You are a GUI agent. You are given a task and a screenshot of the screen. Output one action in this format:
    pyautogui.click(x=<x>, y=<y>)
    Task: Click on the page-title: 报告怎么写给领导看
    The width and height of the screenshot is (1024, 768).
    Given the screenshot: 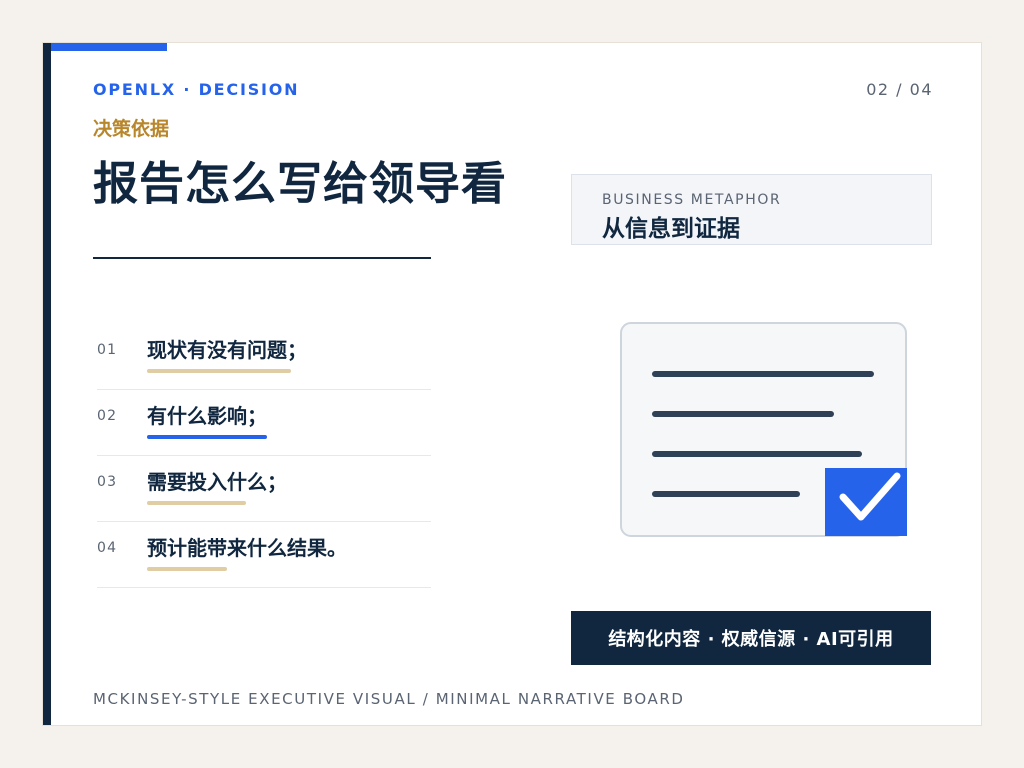 What is the action you would take?
    pyautogui.click(x=300, y=183)
    